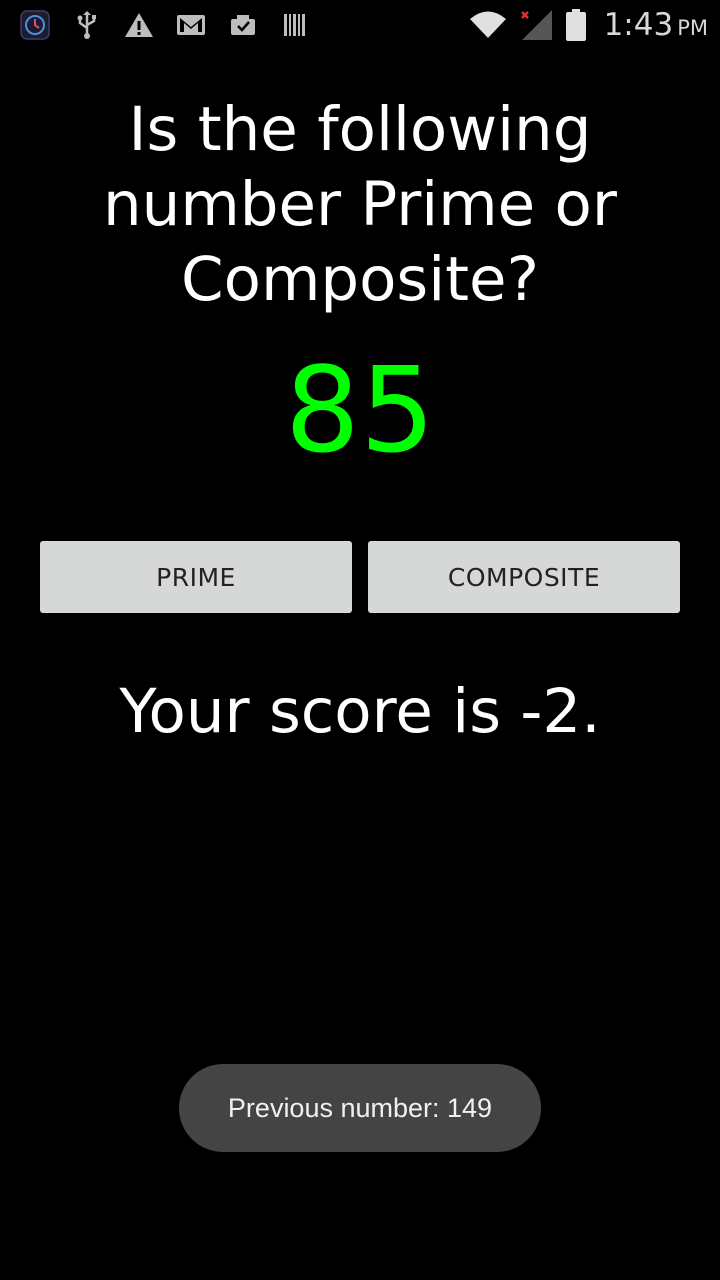  What do you see at coordinates (360, 25) in the screenshot?
I see `status-bar: 1:43 PM` at bounding box center [360, 25].